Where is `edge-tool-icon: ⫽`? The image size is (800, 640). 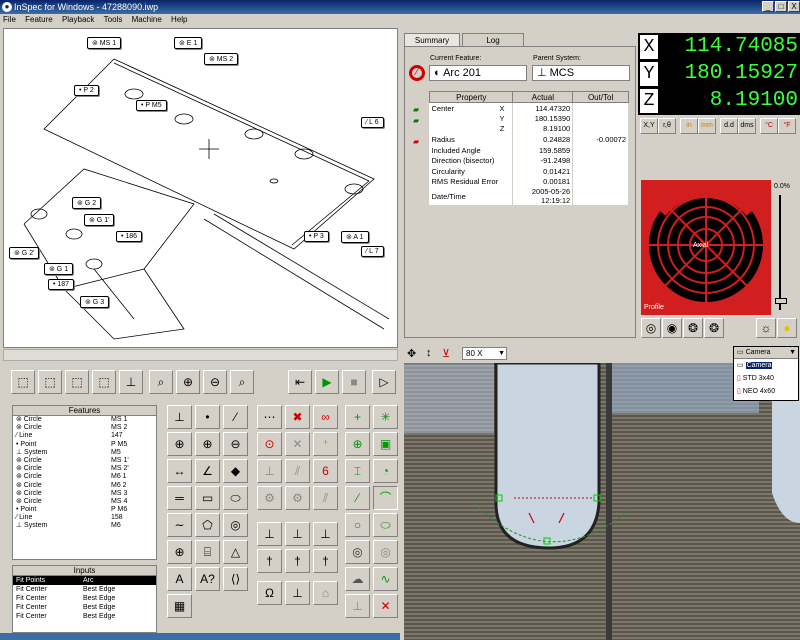 edge-tool-icon: ⫽ is located at coordinates (325, 498).